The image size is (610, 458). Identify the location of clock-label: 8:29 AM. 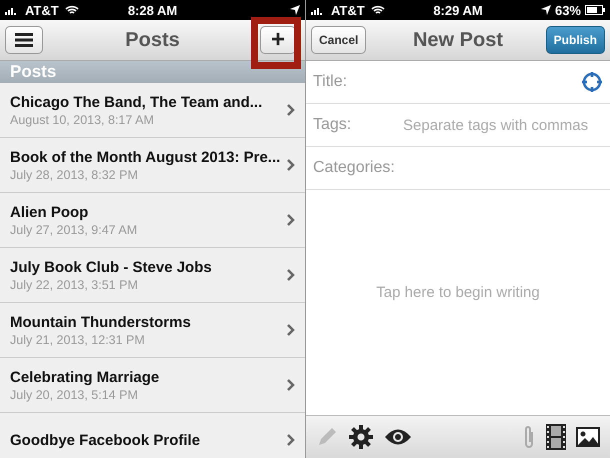
(458, 10).